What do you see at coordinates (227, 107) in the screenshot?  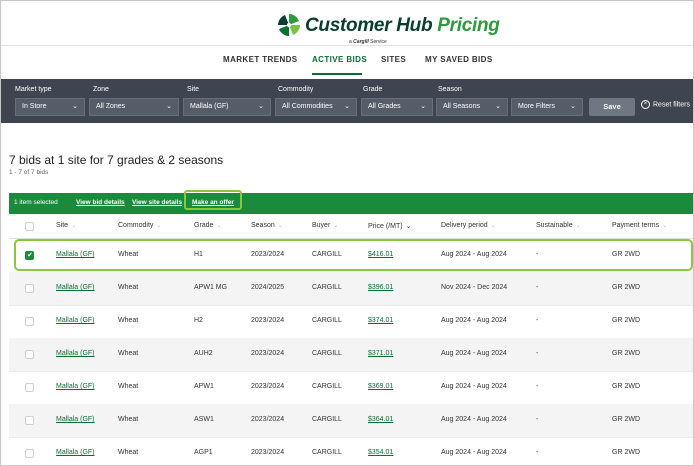 I see `site-select: Mallala (GF) ⌄` at bounding box center [227, 107].